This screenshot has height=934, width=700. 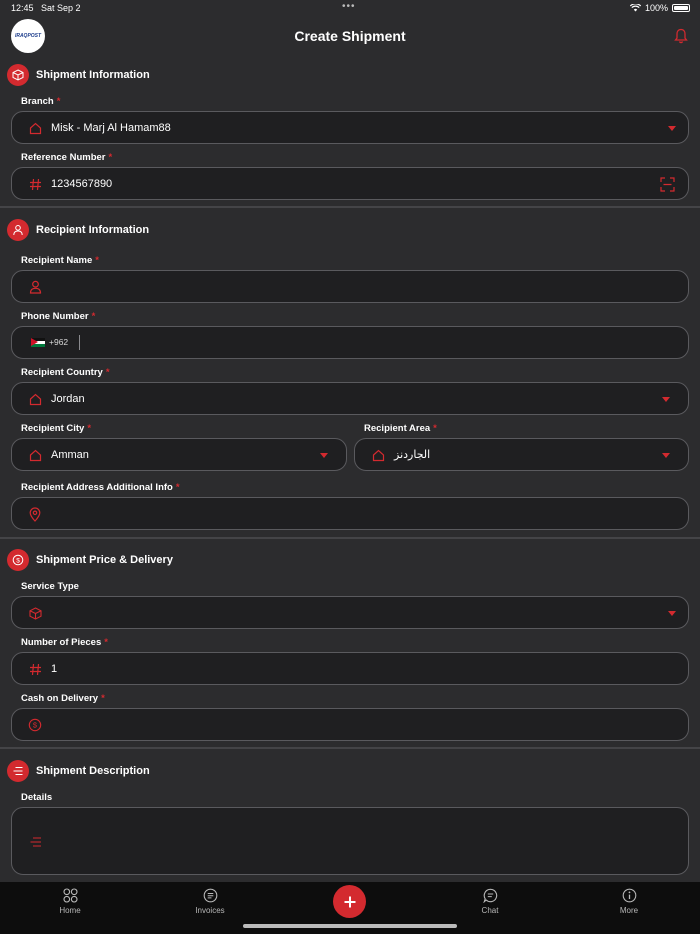 What do you see at coordinates (656, 8) in the screenshot?
I see `battery-percent: 100%` at bounding box center [656, 8].